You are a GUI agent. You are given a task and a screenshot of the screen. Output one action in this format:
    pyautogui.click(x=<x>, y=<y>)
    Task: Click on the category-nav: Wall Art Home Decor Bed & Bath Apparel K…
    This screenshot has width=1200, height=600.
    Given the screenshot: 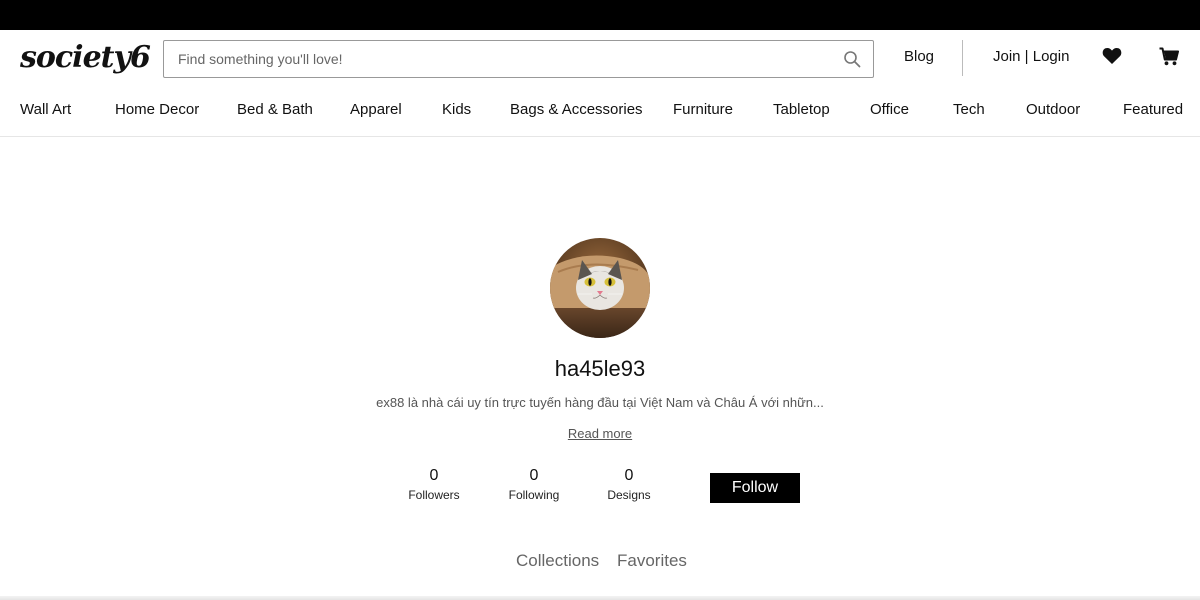 What is the action you would take?
    pyautogui.click(x=600, y=112)
    